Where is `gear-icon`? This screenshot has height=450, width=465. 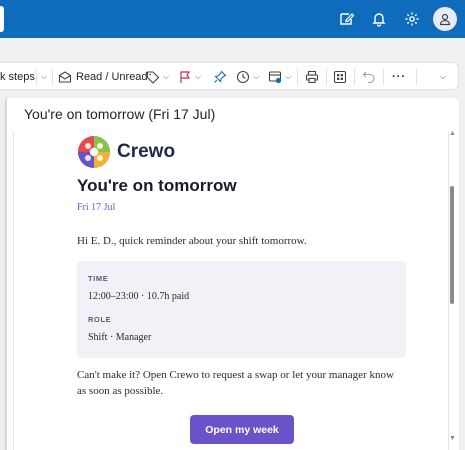 gear-icon is located at coordinates (412, 19).